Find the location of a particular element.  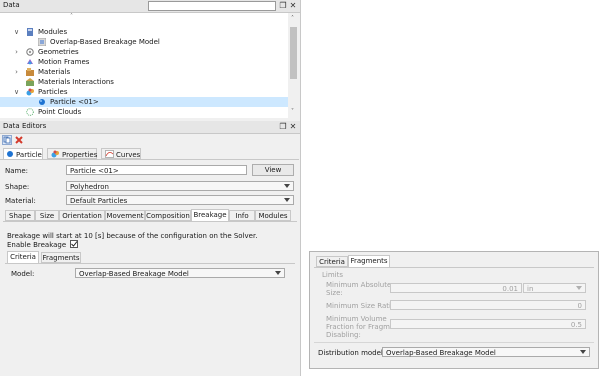

material-label: Material: is located at coordinates (20, 201).